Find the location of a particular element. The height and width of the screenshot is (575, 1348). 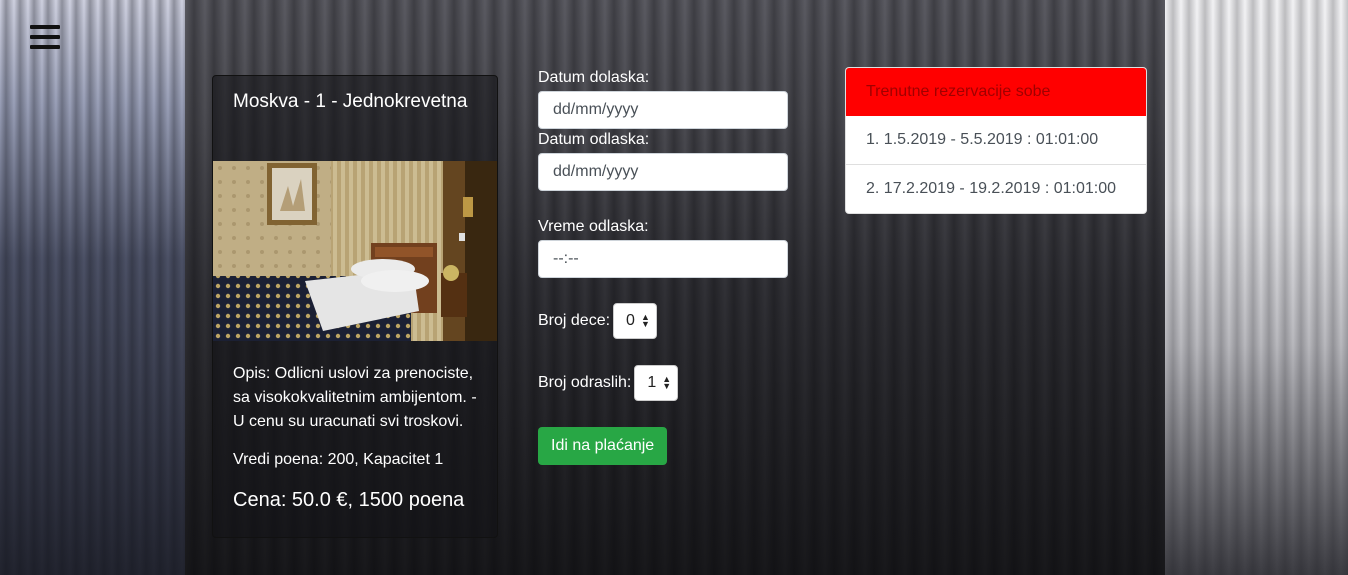

reservation-item: 1. 1.5.2019 - 5.5.2019 : 01:01:00 is located at coordinates (996, 140).